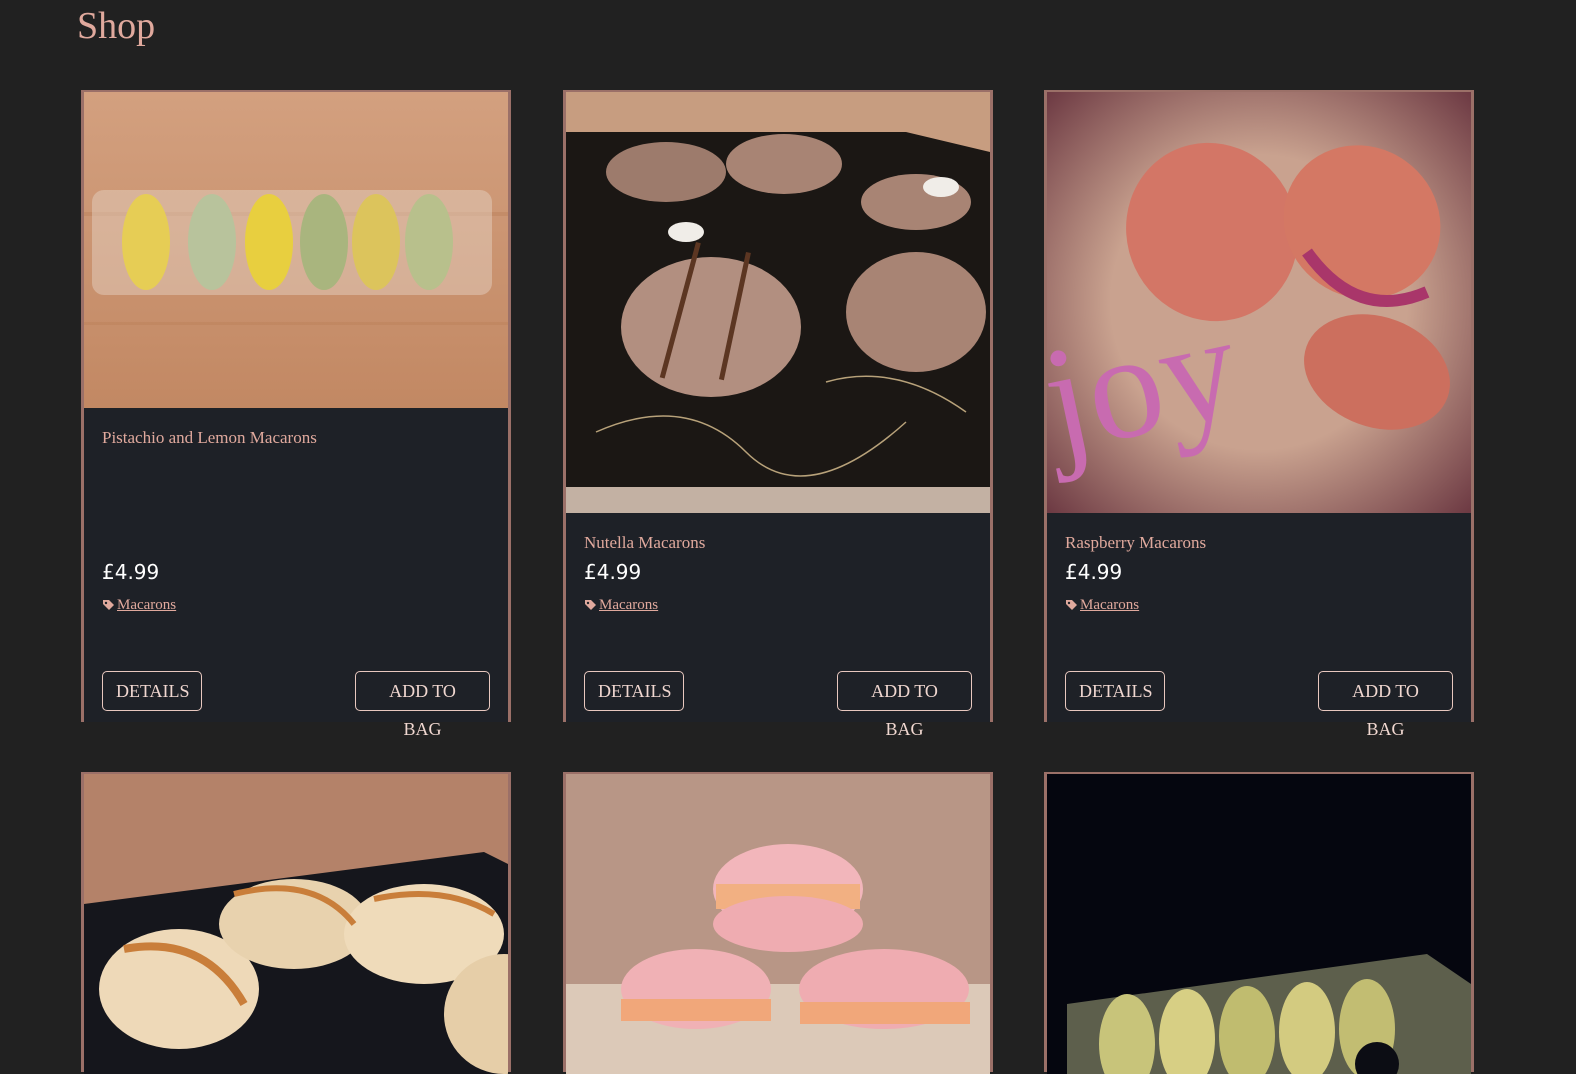  Describe the element at coordinates (209, 438) in the screenshot. I see `product-name: Pistachio and Lemon Macarons` at that location.